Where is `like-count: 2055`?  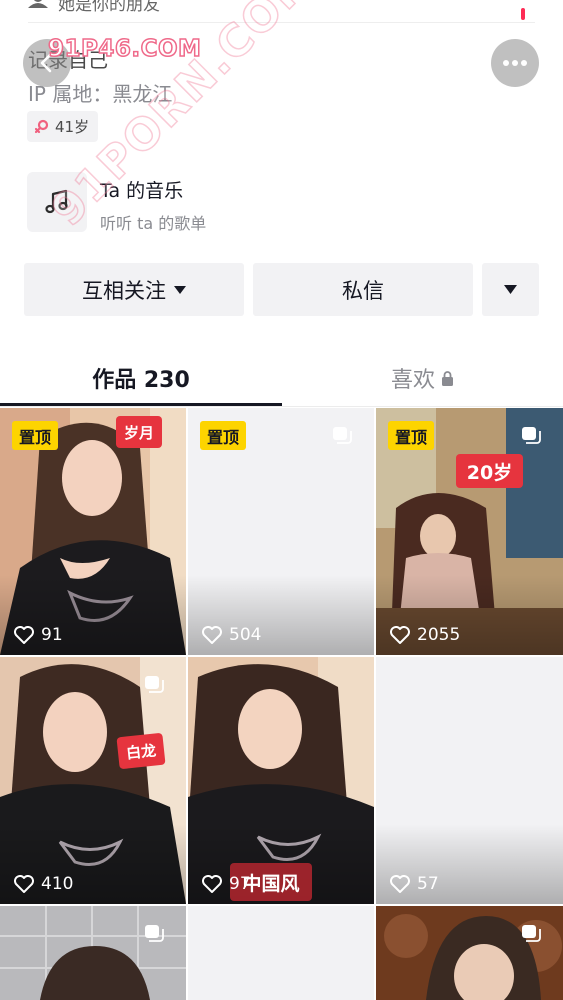 like-count: 2055 is located at coordinates (425, 635).